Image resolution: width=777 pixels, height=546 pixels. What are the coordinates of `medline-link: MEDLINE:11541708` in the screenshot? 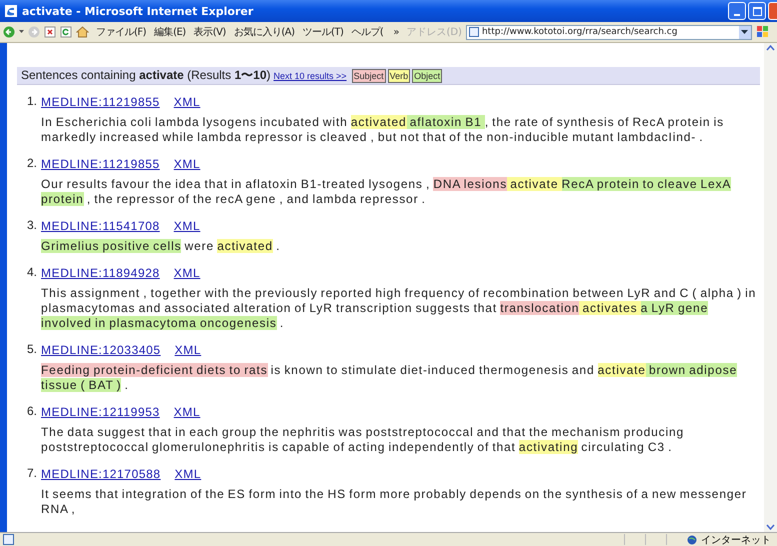 It's located at (100, 225).